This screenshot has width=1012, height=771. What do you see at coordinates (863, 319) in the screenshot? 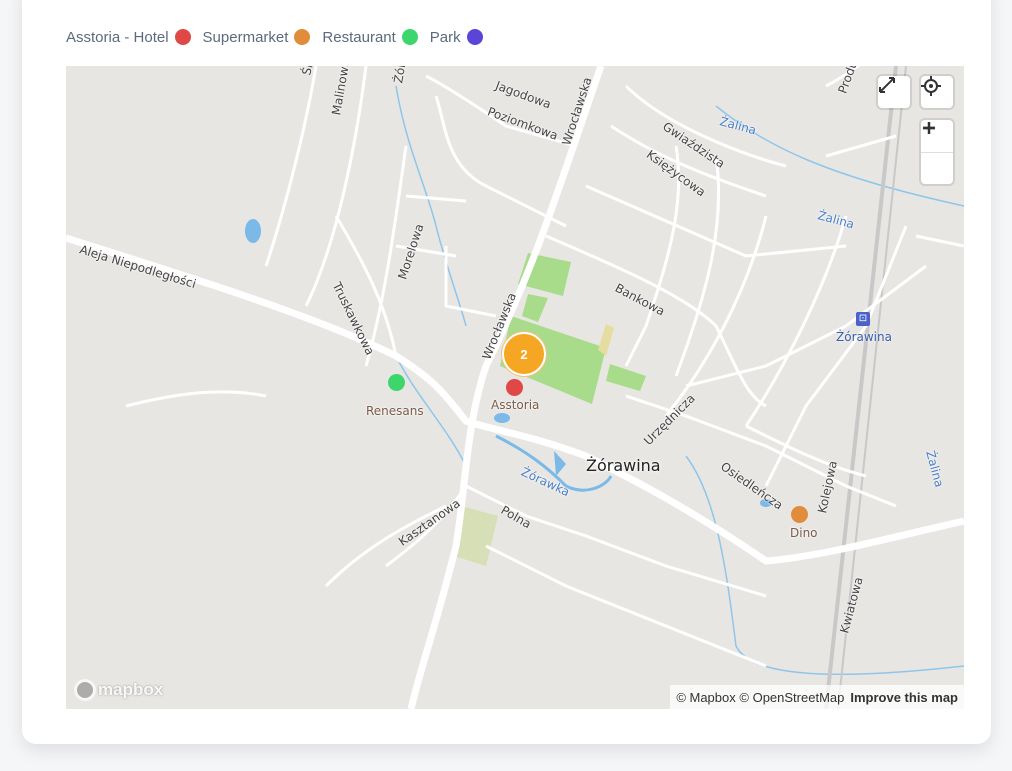
I see `train-station-icon: ⊡` at bounding box center [863, 319].